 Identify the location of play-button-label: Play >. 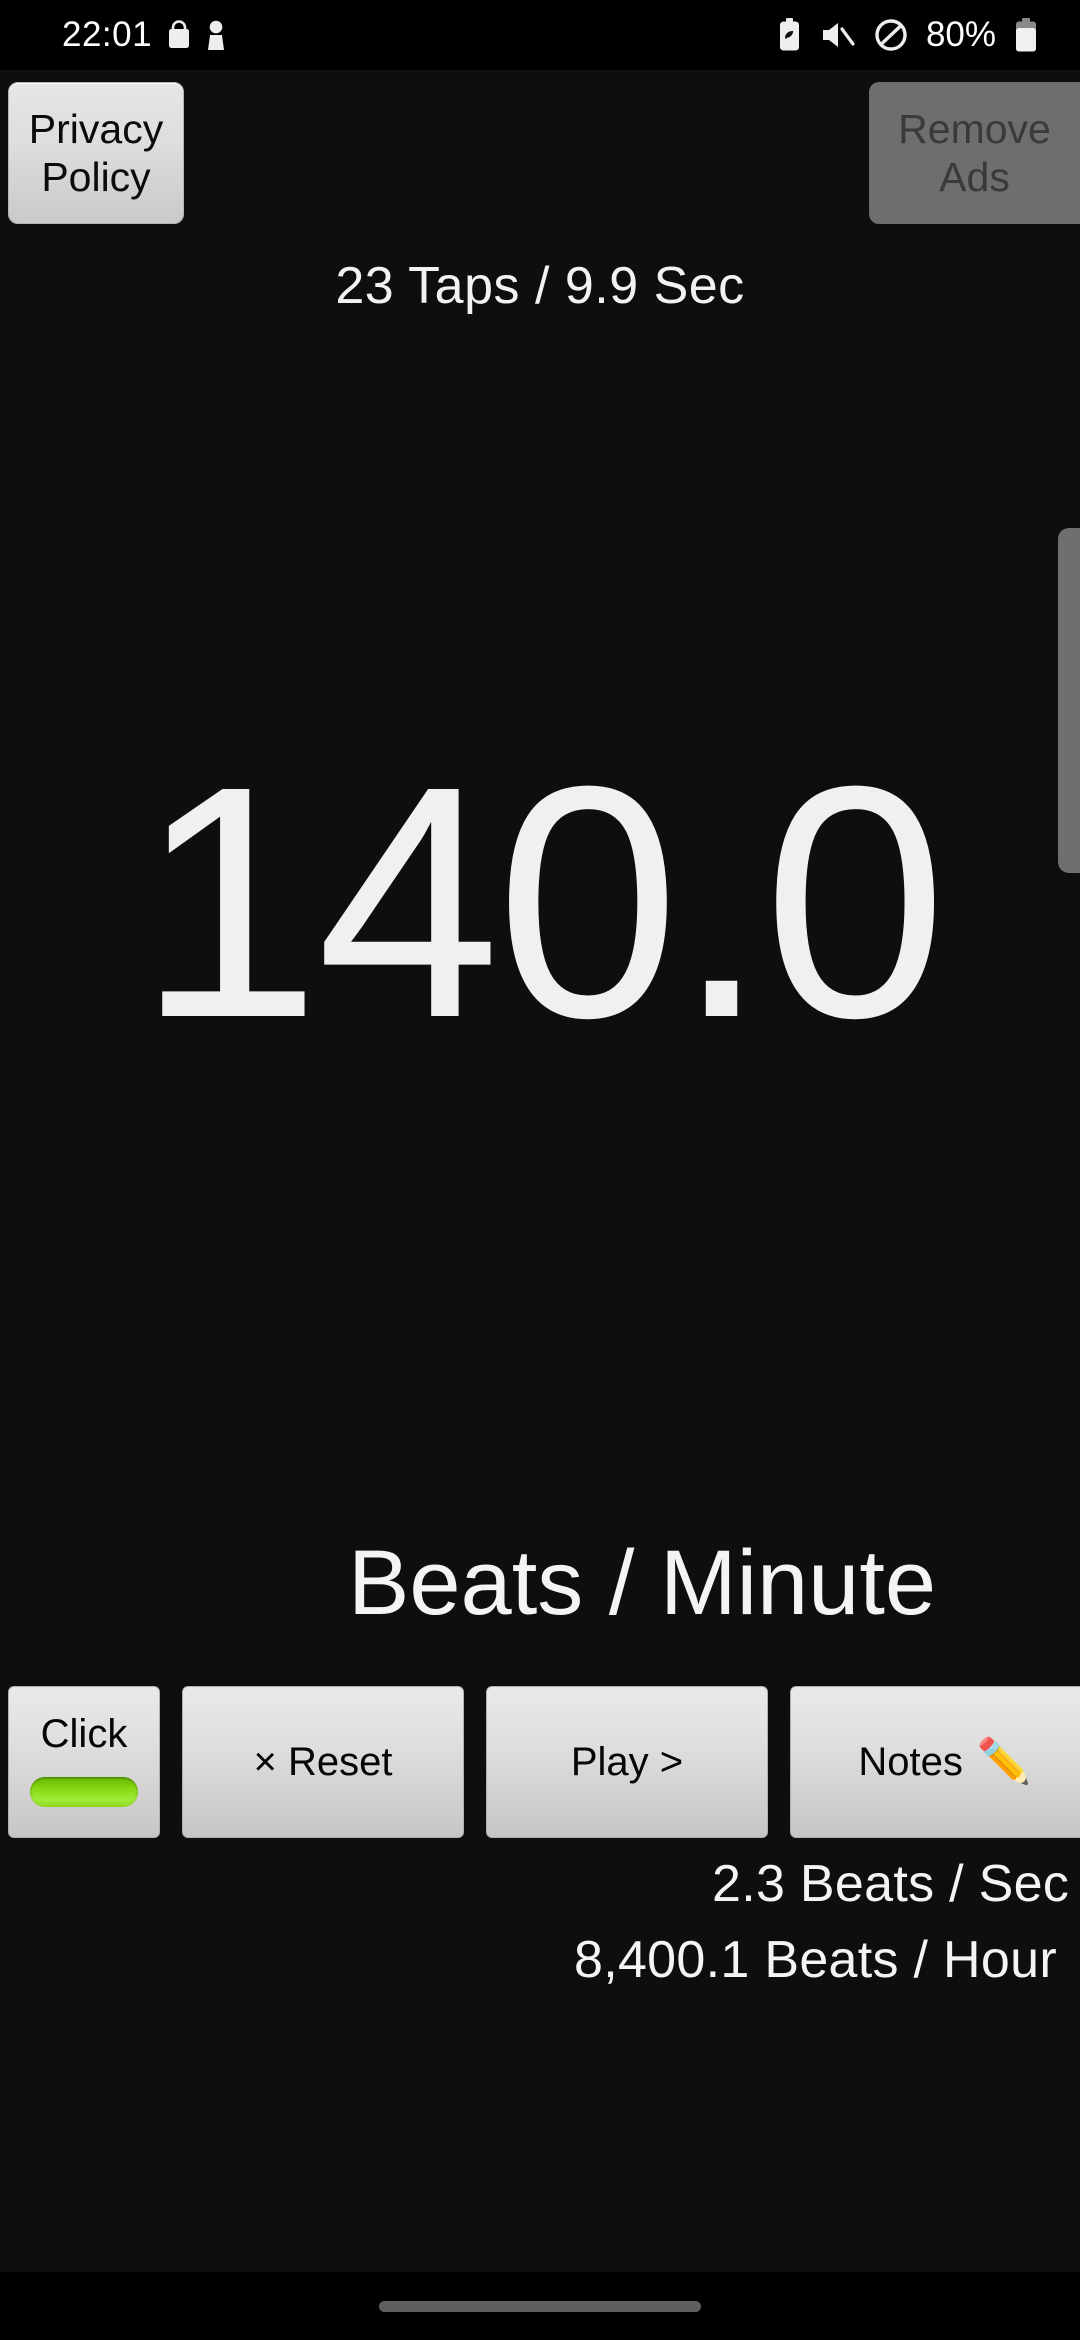
(627, 1761).